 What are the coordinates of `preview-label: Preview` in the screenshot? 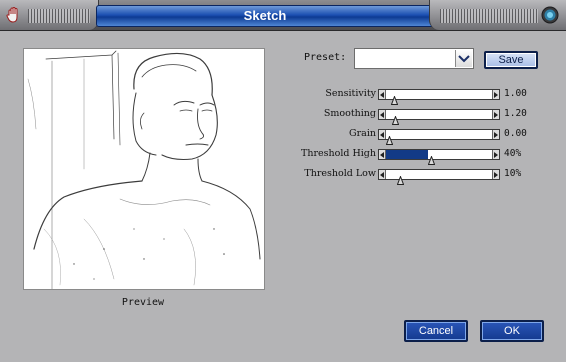 It's located at (143, 302).